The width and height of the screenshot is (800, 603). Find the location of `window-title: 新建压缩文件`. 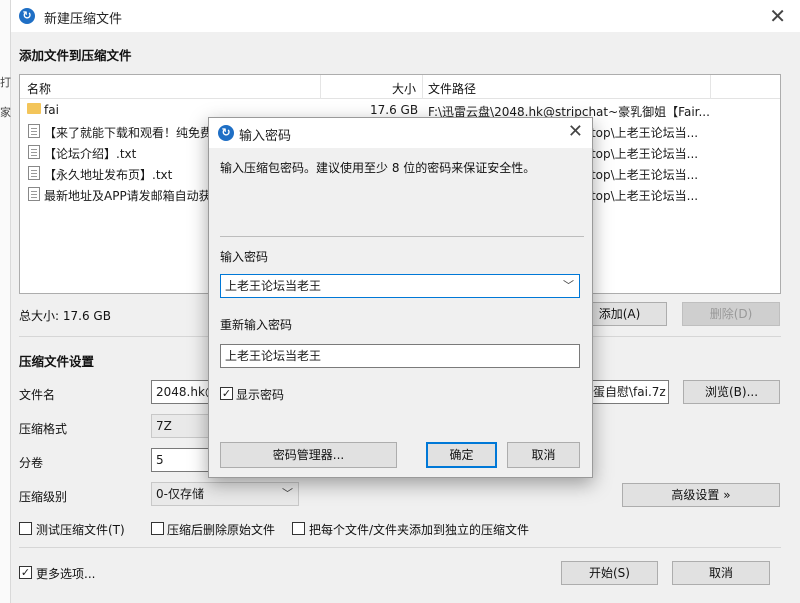

window-title: 新建压缩文件 is located at coordinates (83, 19).